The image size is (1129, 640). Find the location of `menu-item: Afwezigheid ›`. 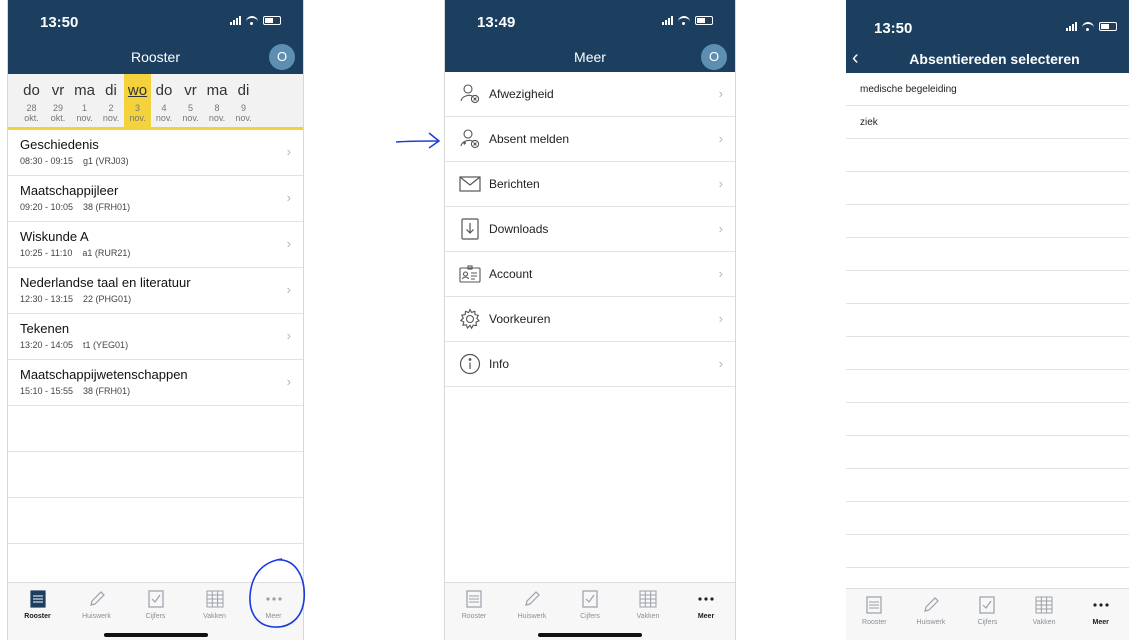

menu-item: Afwezigheid › is located at coordinates (590, 94).